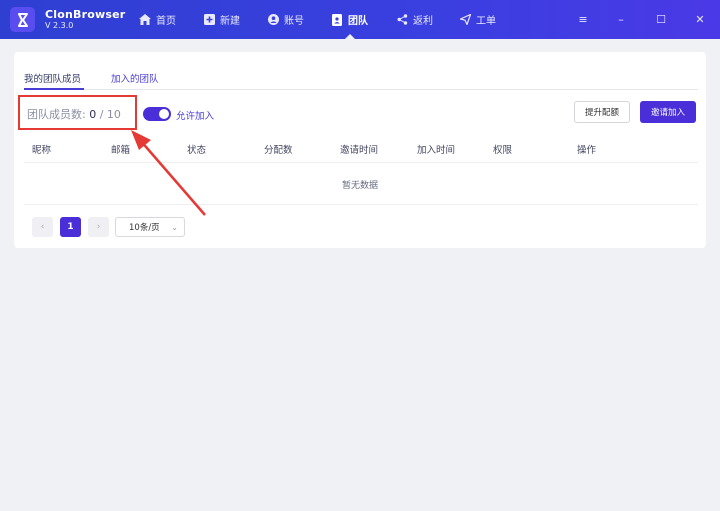 Image resolution: width=720 pixels, height=511 pixels. I want to click on table-bottom-divider, so click(361, 204).